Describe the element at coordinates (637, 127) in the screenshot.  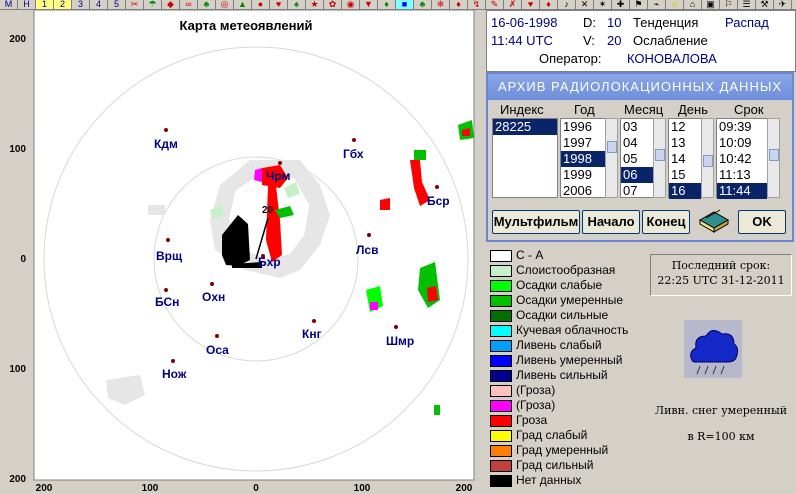
I see `month-item: 03` at that location.